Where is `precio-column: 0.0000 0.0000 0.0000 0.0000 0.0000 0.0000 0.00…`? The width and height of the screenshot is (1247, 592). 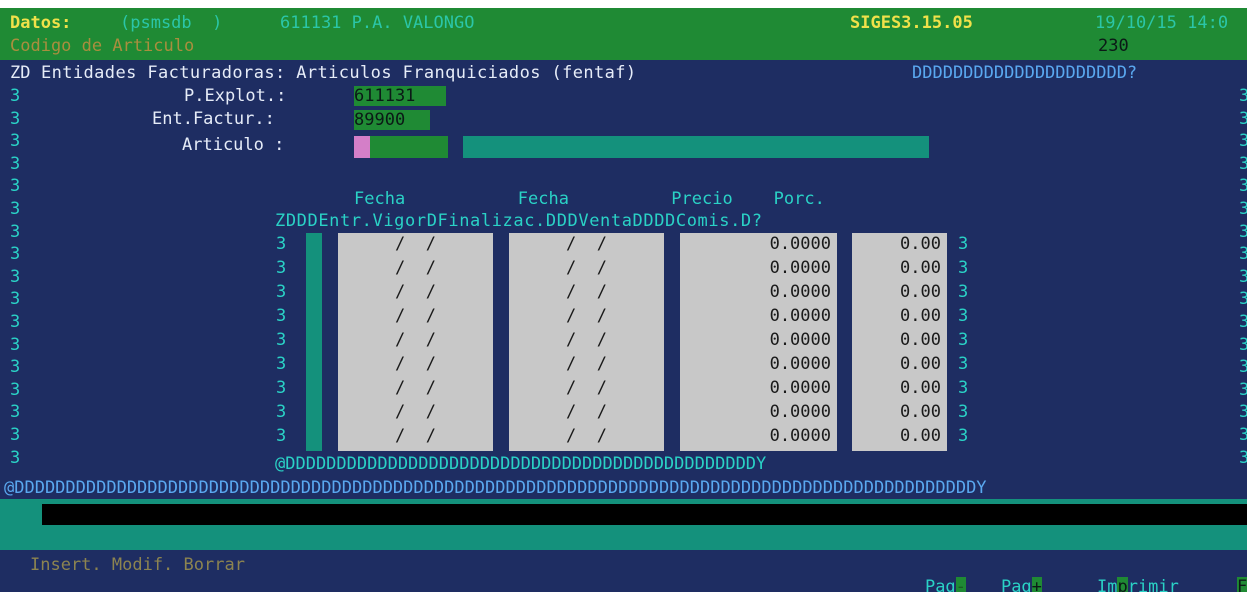 precio-column: 0.0000 0.0000 0.0000 0.0000 0.0000 0.0000 0.00… is located at coordinates (758, 342).